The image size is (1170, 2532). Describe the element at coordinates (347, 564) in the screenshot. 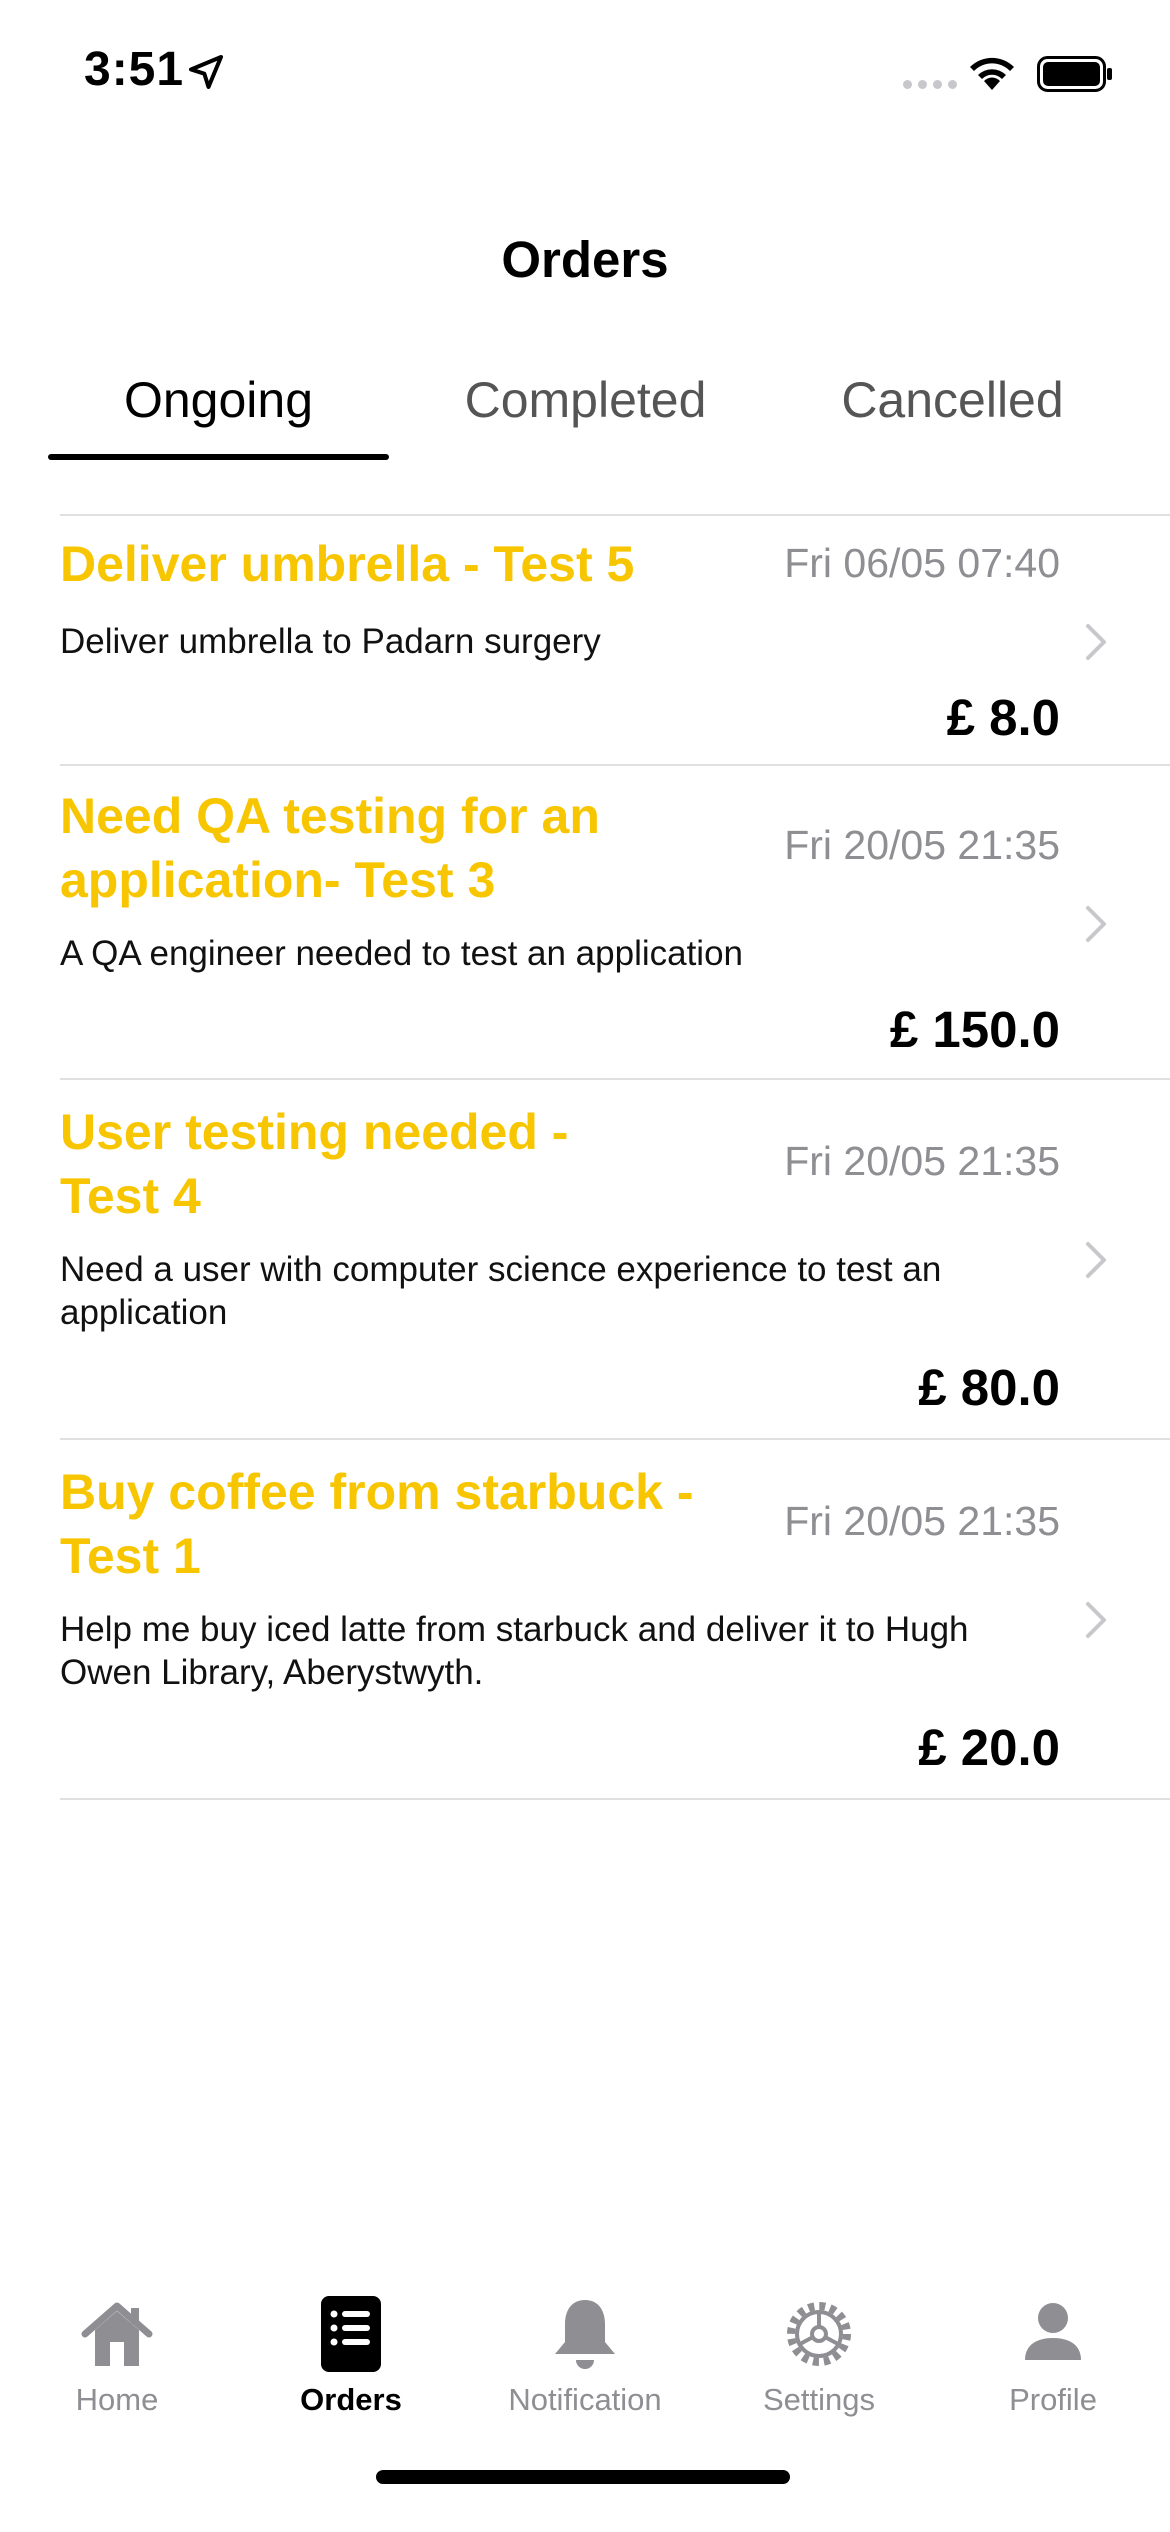

I see `order-title: Deliver umbrella - Test 5` at that location.